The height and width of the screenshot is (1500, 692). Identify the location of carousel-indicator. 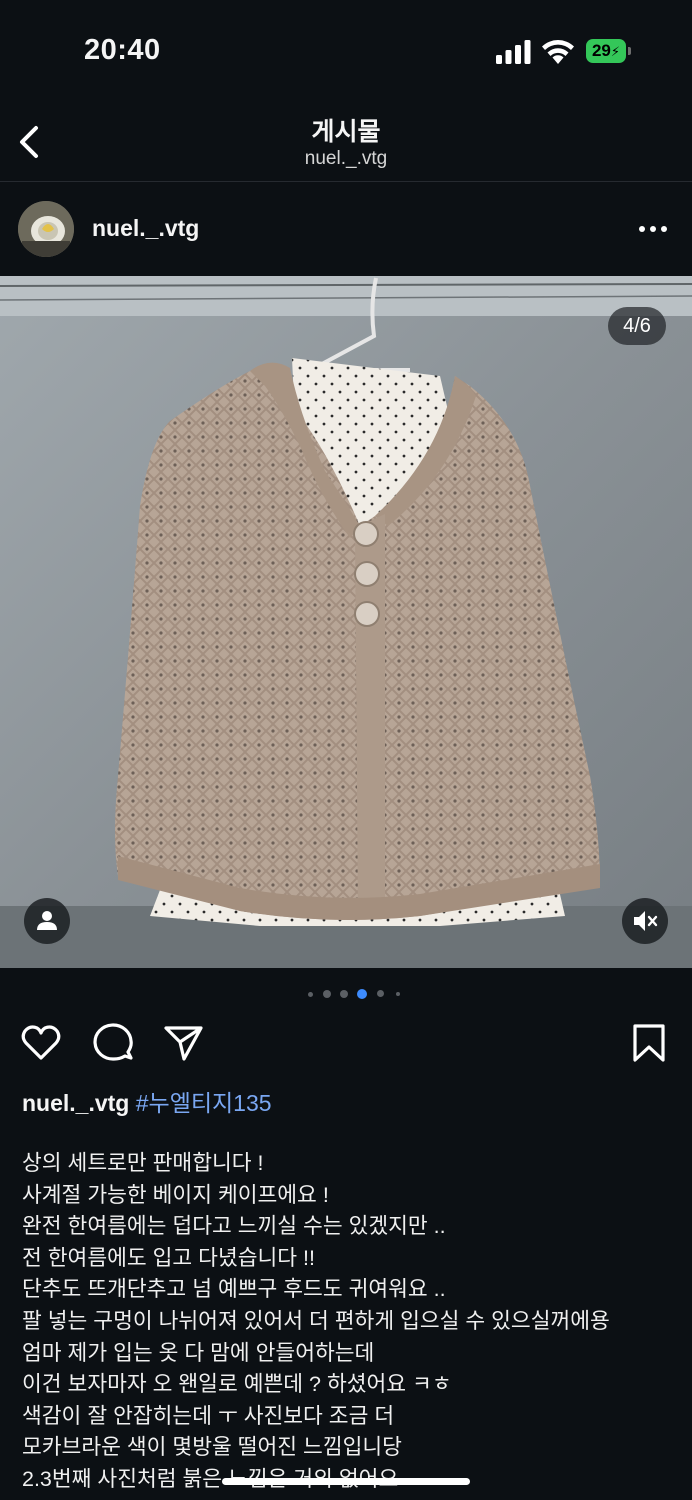
(346, 994).